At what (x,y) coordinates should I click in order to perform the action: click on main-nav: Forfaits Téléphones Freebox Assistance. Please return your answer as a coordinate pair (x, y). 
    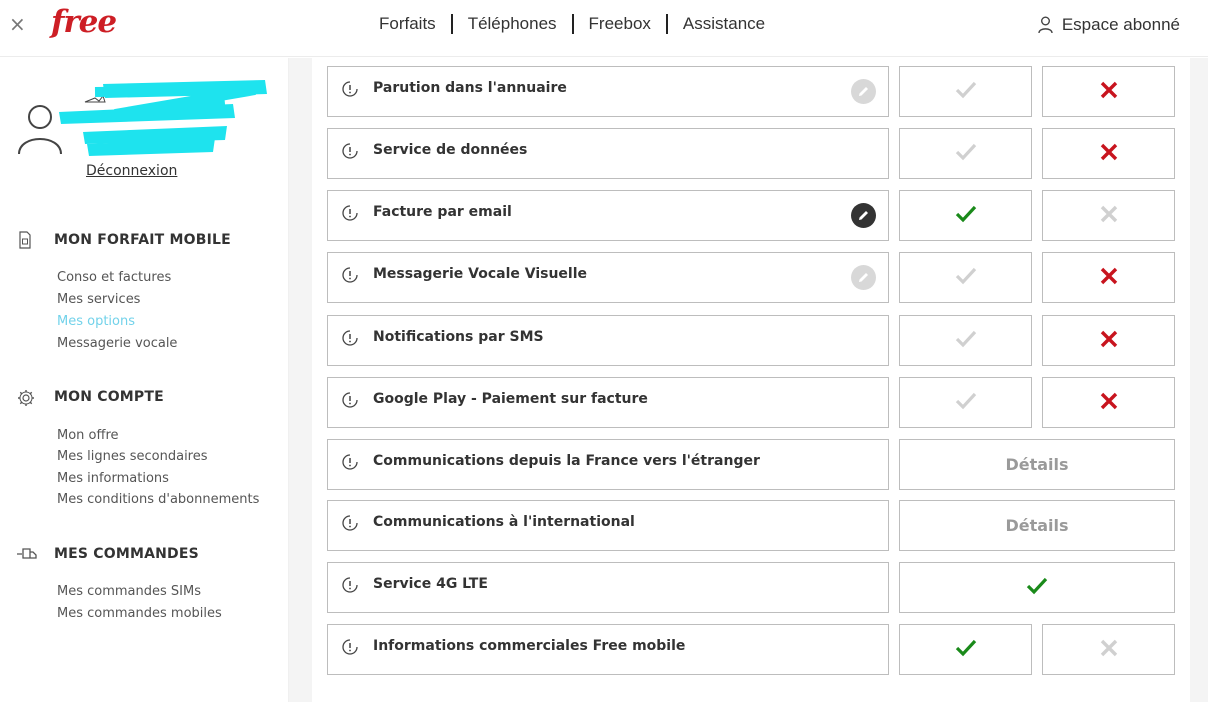
    Looking at the image, I should click on (572, 24).